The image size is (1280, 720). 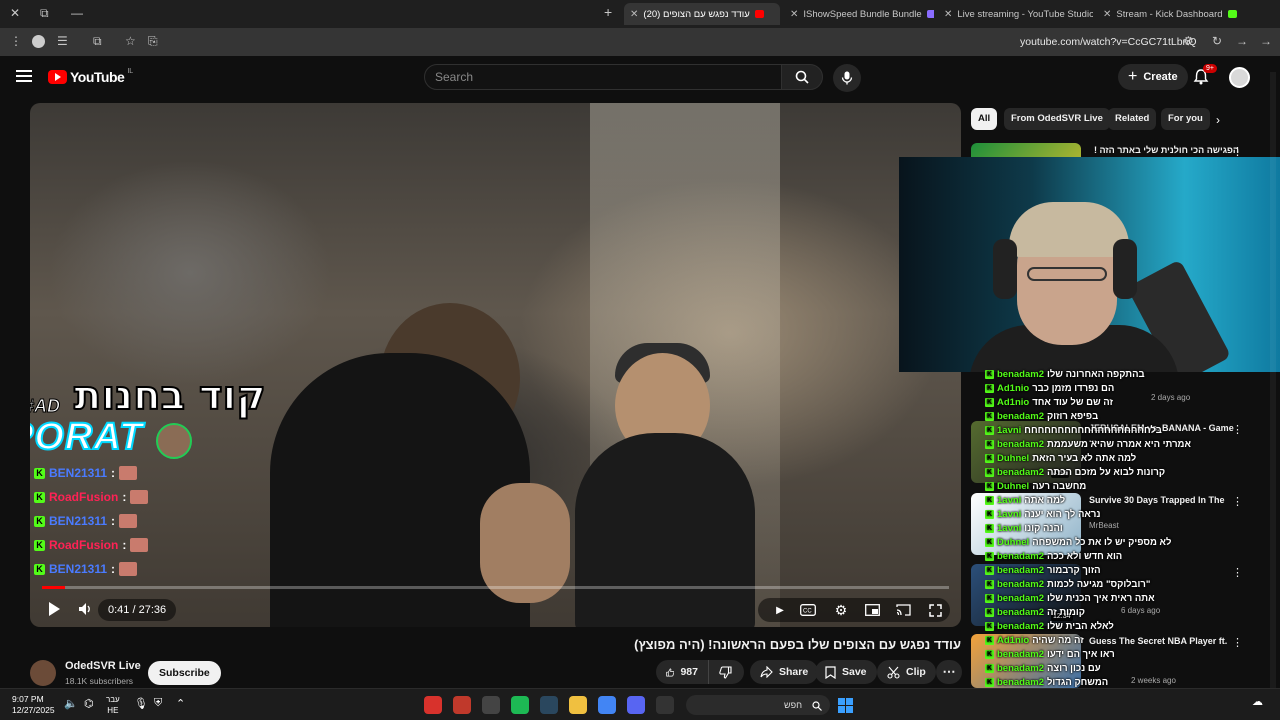 What do you see at coordinates (1218, 120) in the screenshot?
I see `chevron-right-icon: ›` at bounding box center [1218, 120].